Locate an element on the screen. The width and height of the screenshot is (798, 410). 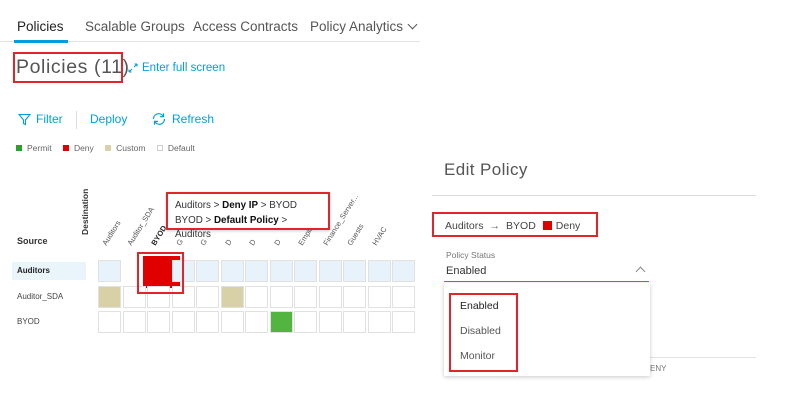
deny-color-swatch is located at coordinates (547, 225).